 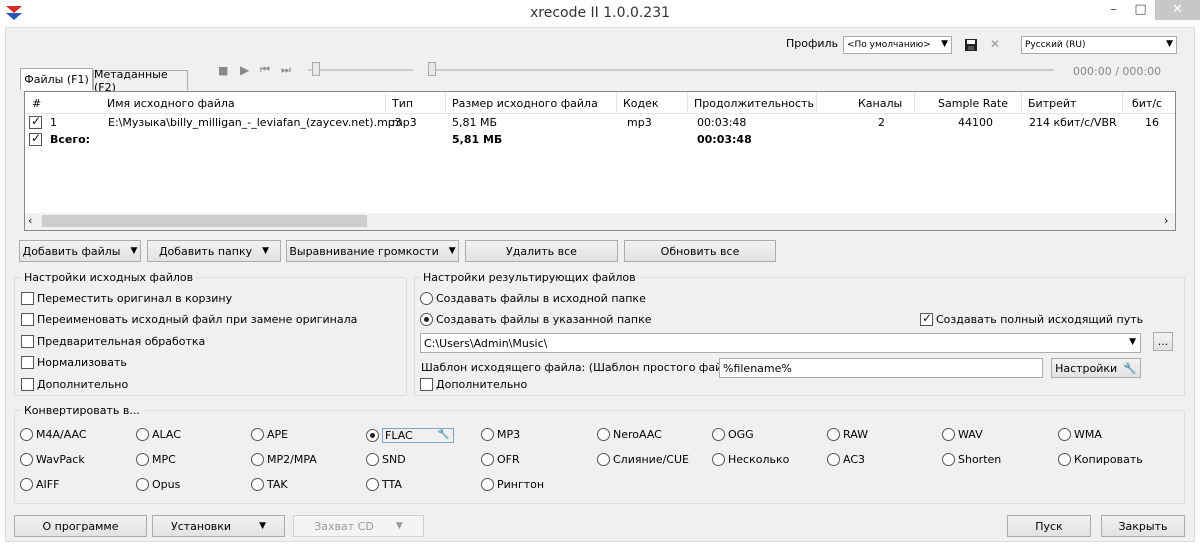 What do you see at coordinates (1031, 318) in the screenshot?
I see `option-full-path: Создавать полный исходящий путь` at bounding box center [1031, 318].